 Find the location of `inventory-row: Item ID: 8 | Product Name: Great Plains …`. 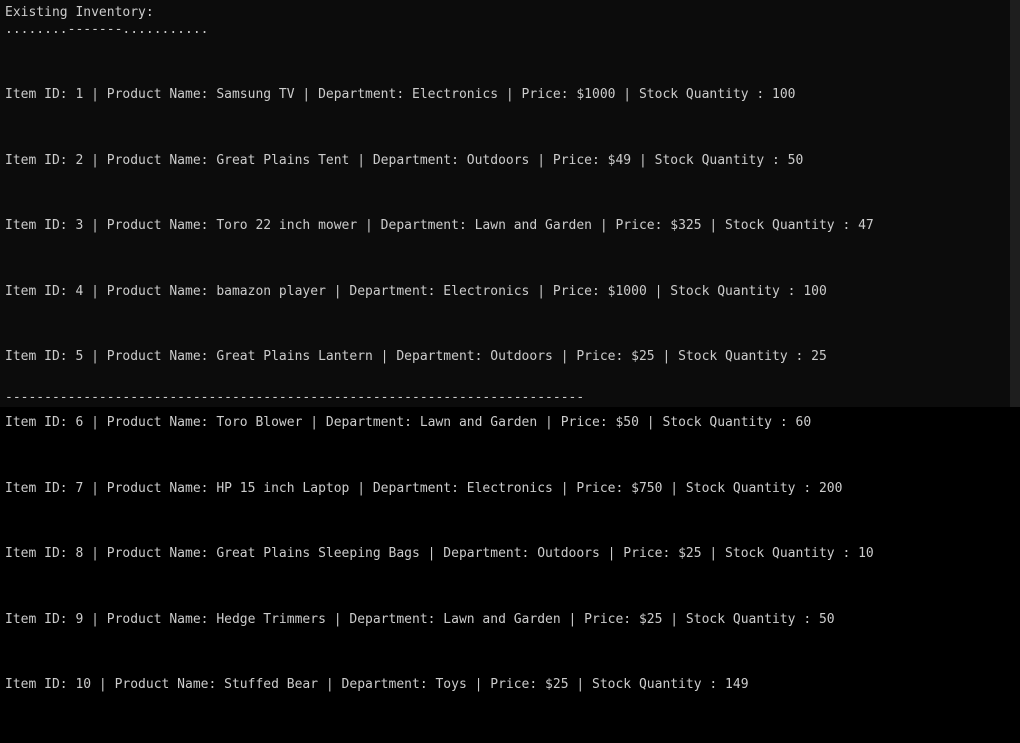

inventory-row: Item ID: 8 | Product Name: Great Plains … is located at coordinates (439, 554).